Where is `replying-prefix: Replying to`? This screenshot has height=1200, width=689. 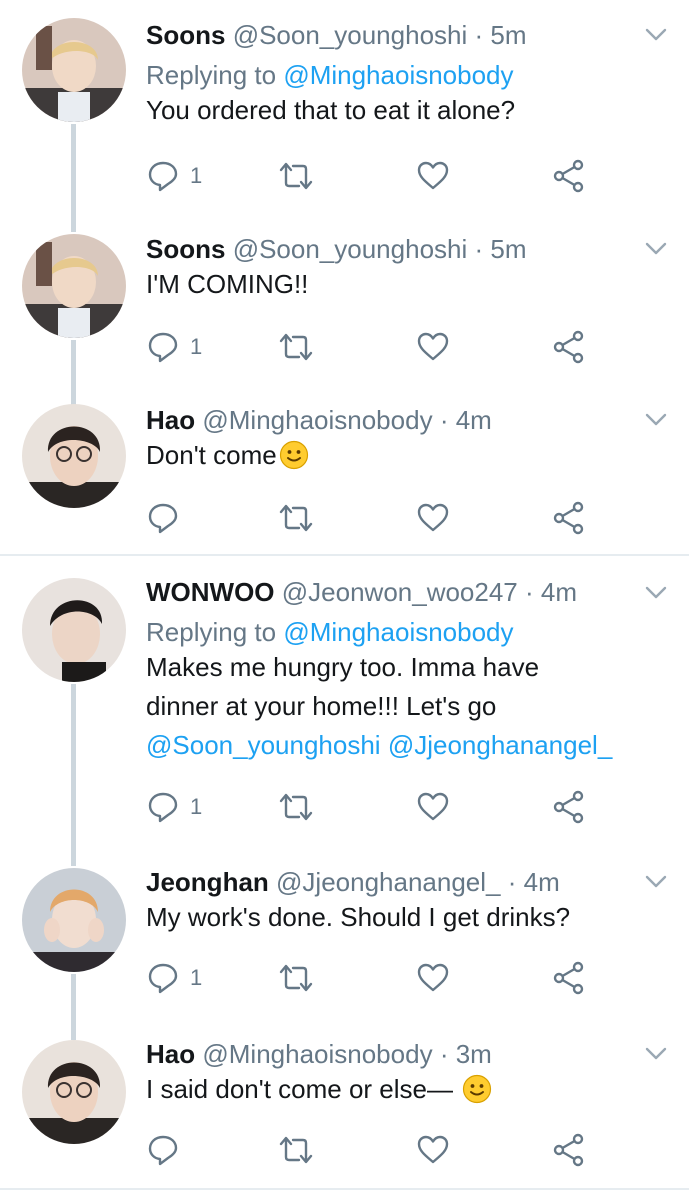
replying-prefix: Replying to is located at coordinates (211, 632).